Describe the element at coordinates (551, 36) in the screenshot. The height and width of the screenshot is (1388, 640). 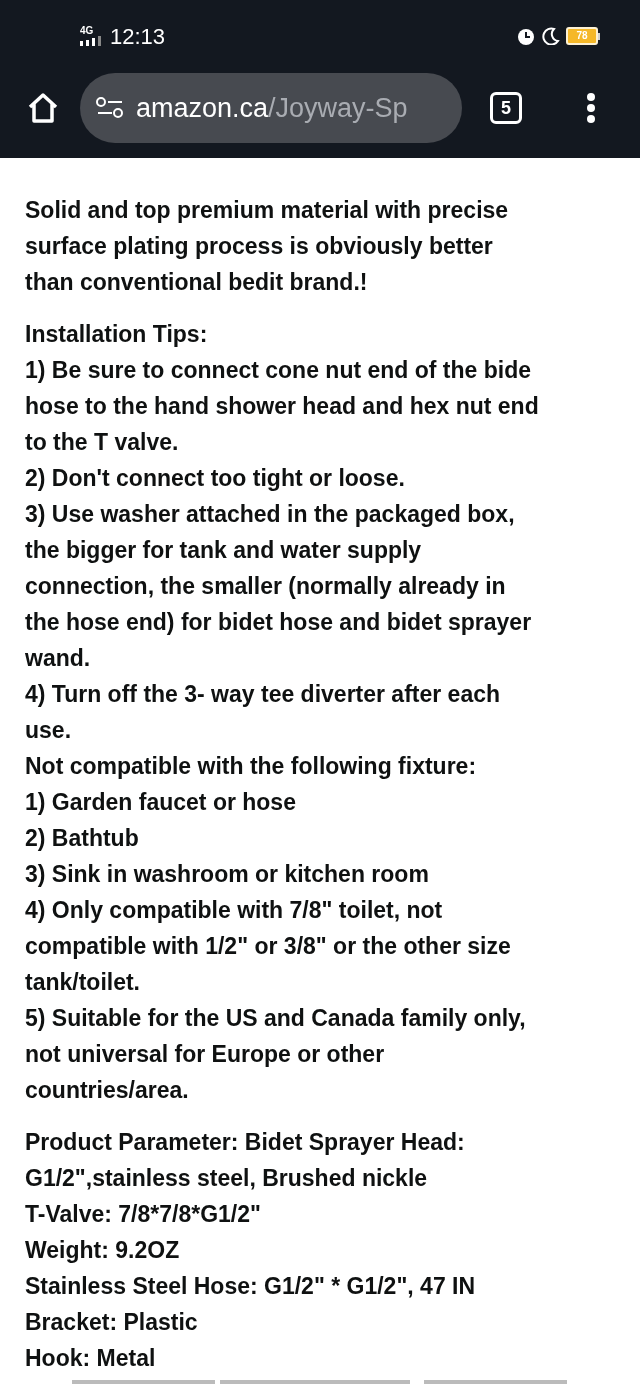
I see `moon-icon` at that location.